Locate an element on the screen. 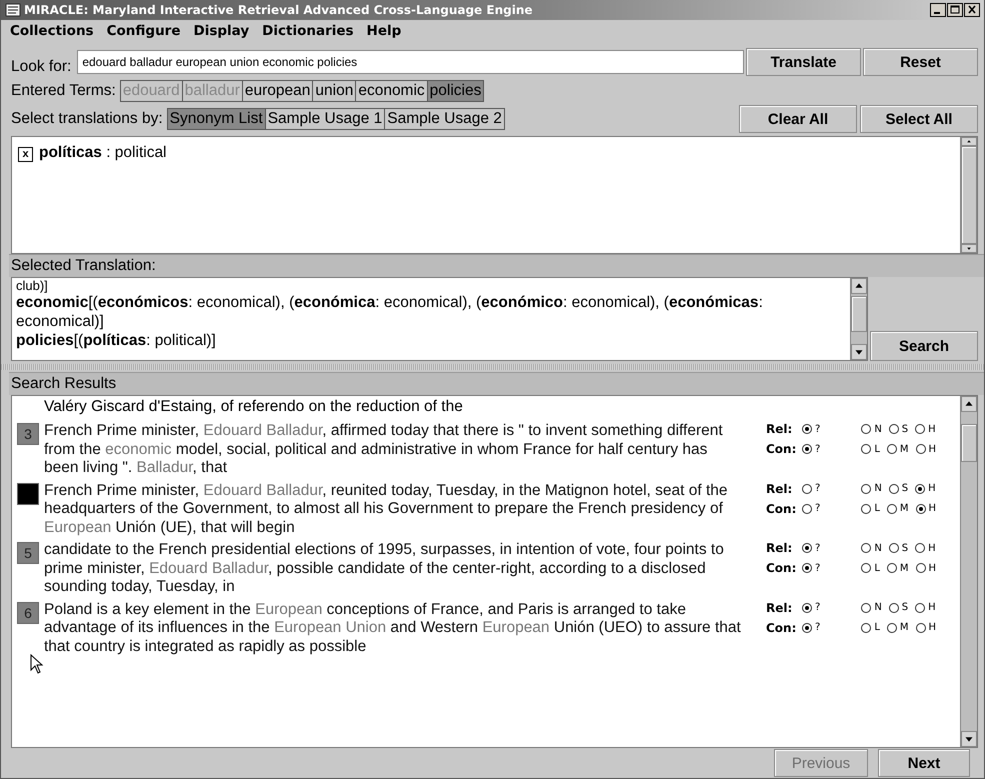 The height and width of the screenshot is (779, 985). menu-item: Configure is located at coordinates (143, 31).